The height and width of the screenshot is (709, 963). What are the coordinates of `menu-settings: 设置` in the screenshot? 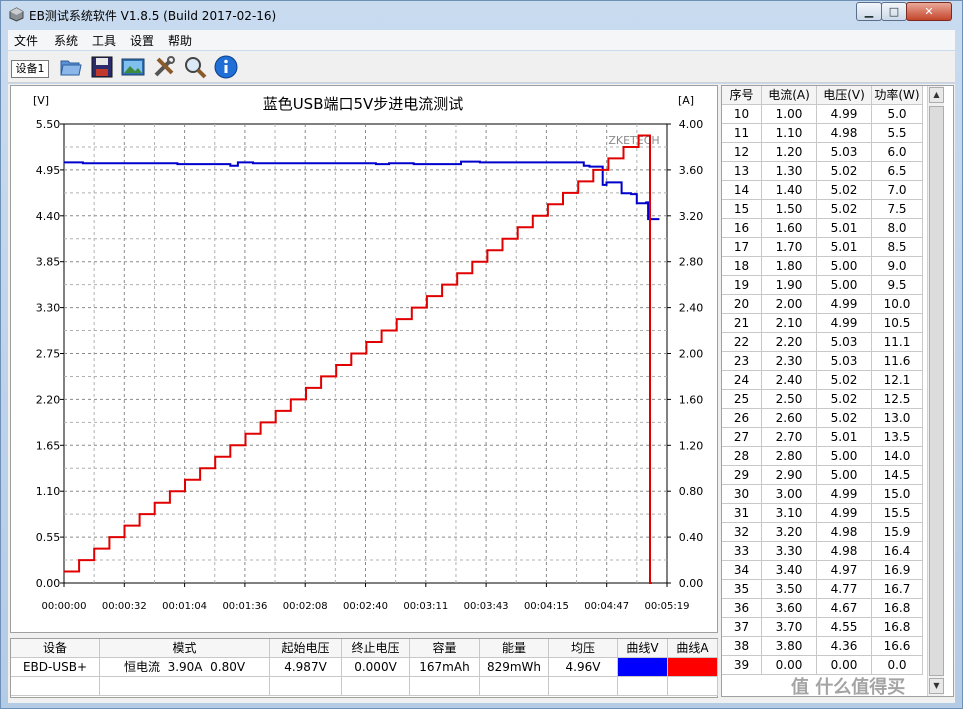 It's located at (142, 40).